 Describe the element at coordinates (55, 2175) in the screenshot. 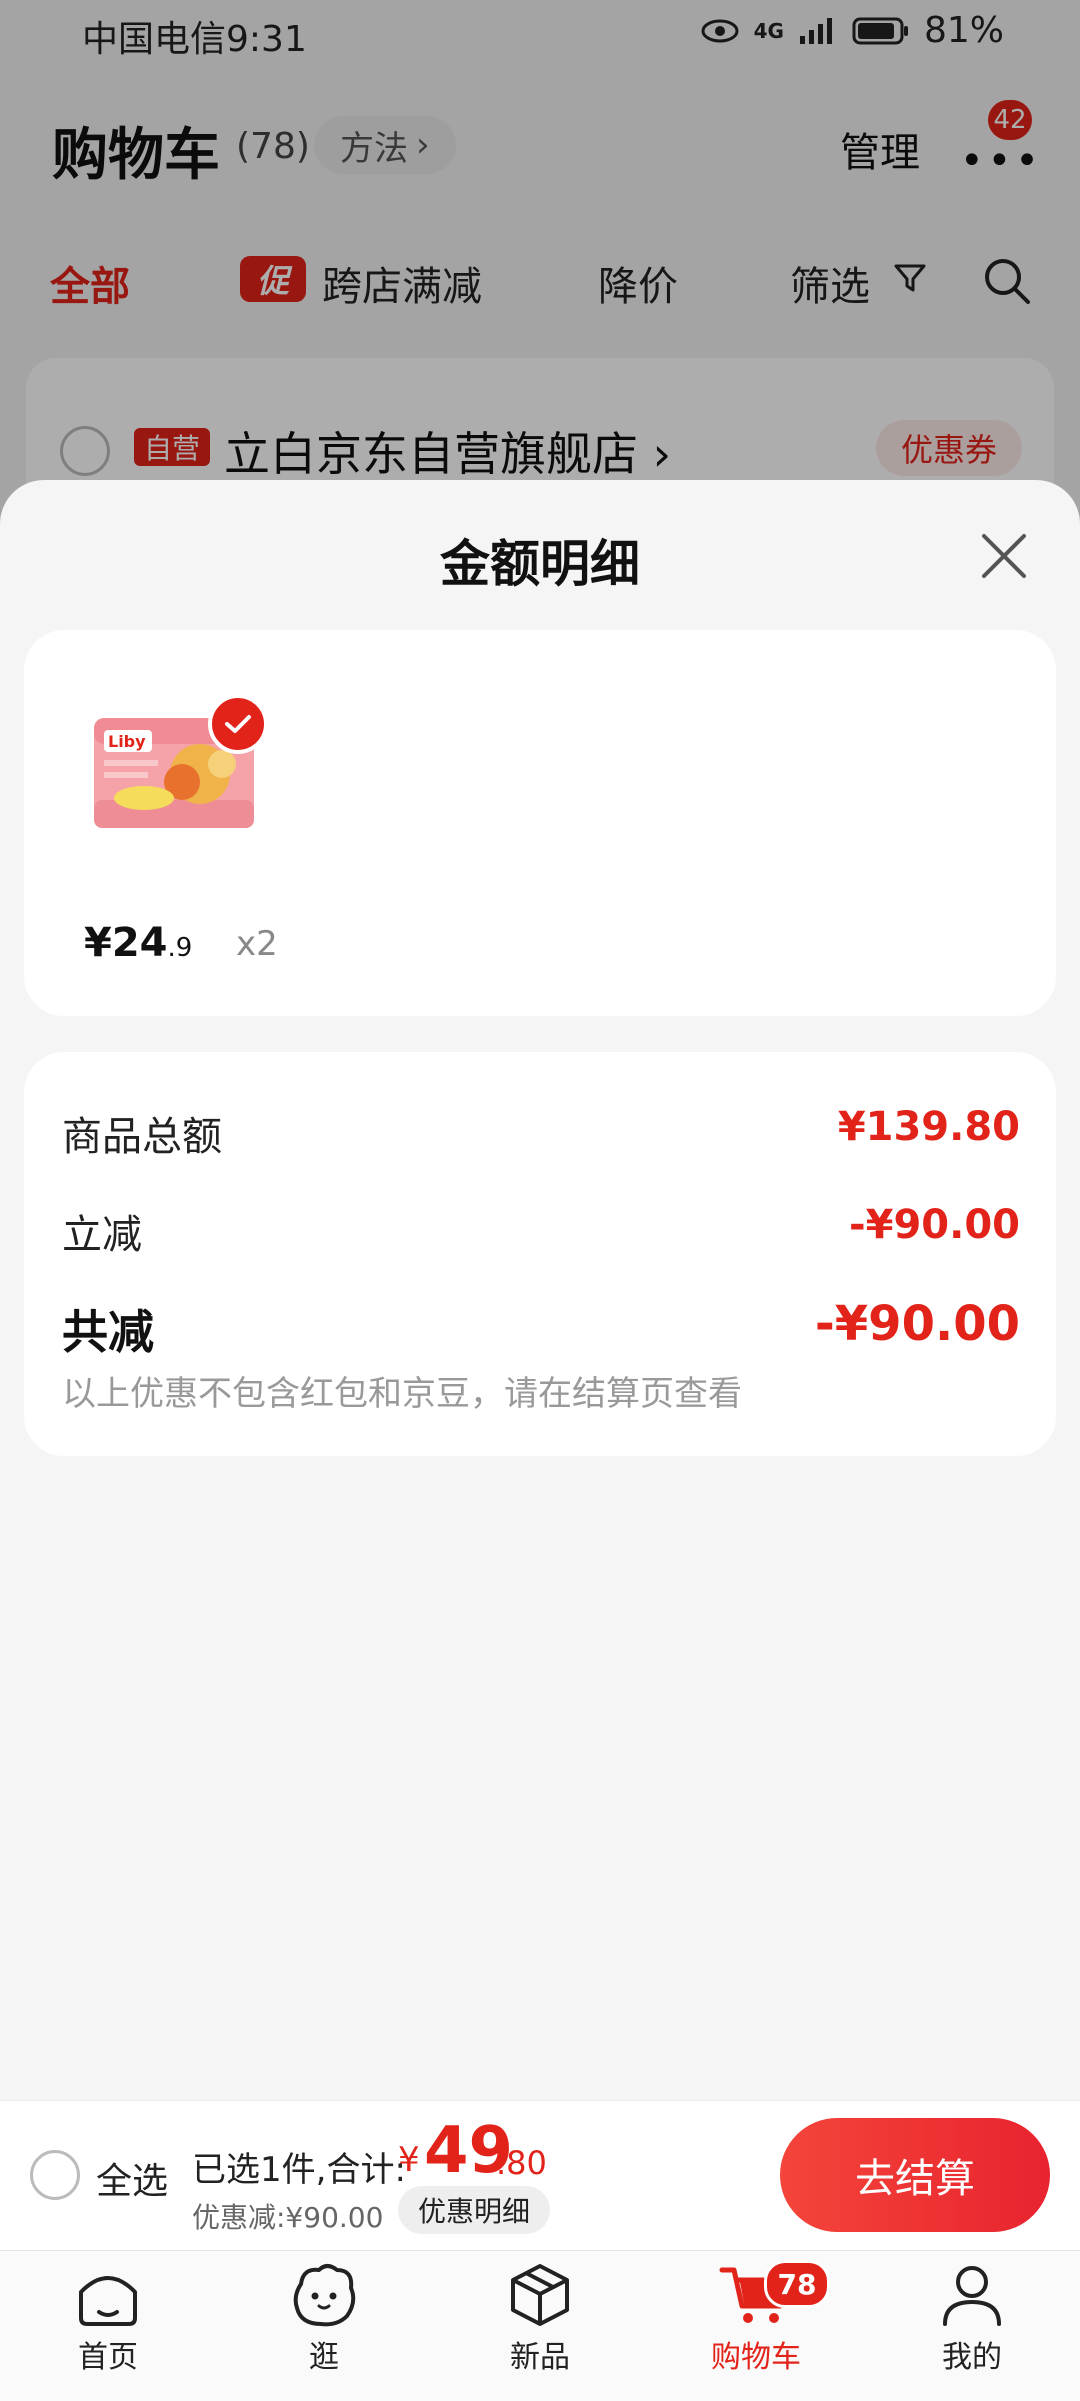

I see `select-all-checkbox` at that location.